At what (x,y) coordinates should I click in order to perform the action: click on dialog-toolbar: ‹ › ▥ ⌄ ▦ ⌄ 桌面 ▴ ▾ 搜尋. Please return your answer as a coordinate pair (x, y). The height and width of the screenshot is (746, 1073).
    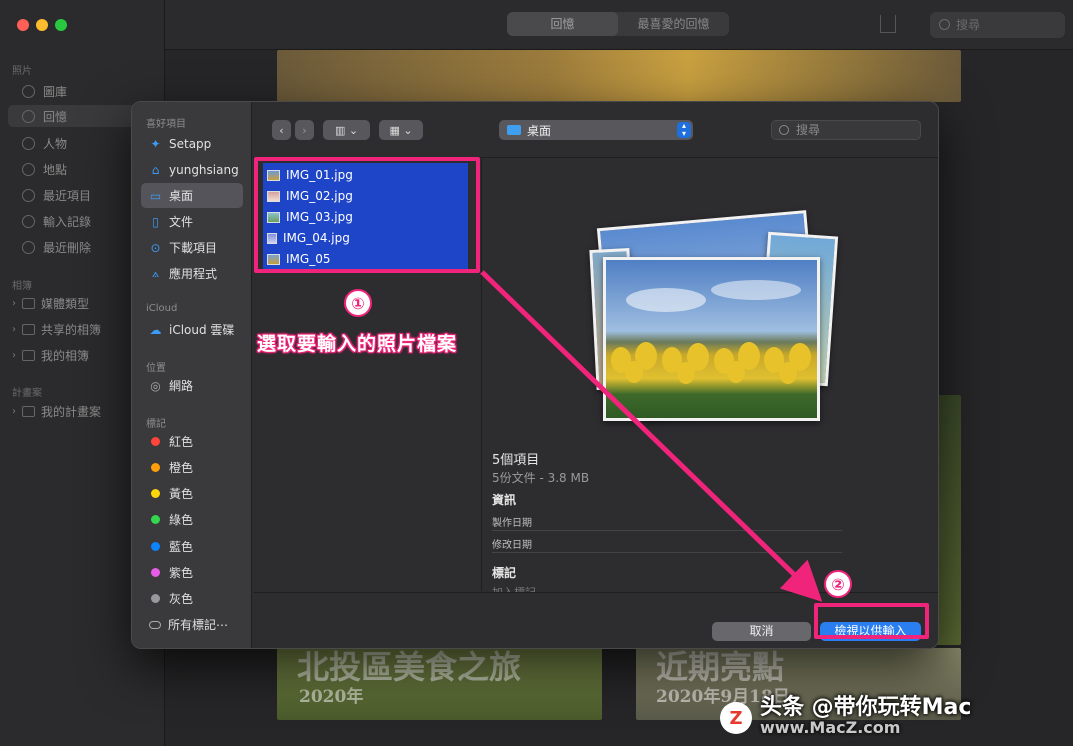
    Looking at the image, I should click on (595, 130).